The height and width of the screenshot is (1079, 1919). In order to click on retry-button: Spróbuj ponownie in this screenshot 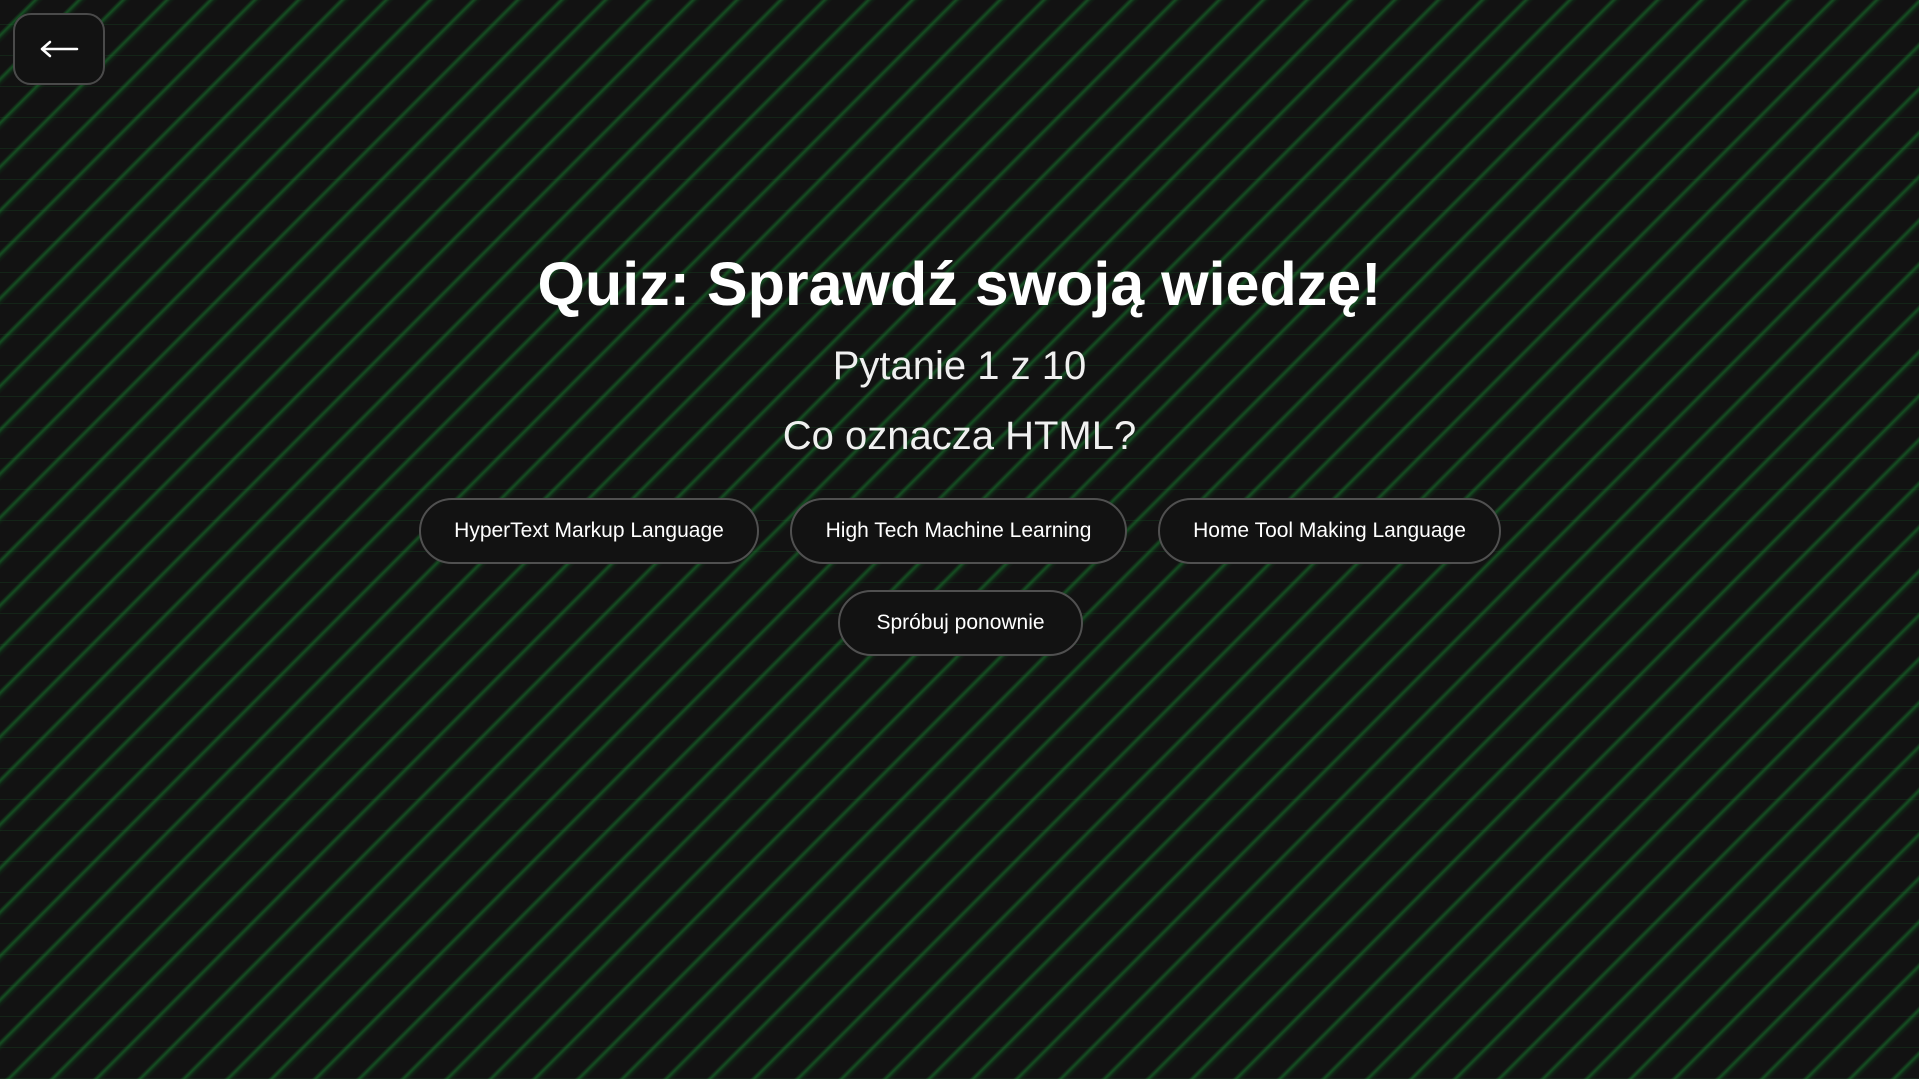, I will do `click(960, 623)`.